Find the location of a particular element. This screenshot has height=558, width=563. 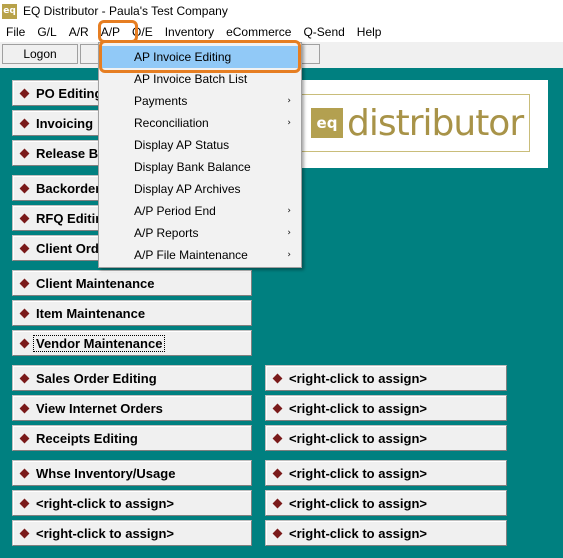

button-label: PO Editing is located at coordinates (69, 93).